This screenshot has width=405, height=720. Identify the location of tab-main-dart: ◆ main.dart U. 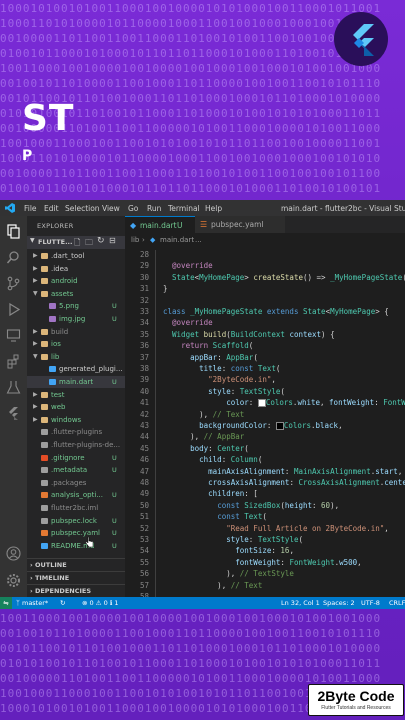
(160, 225).